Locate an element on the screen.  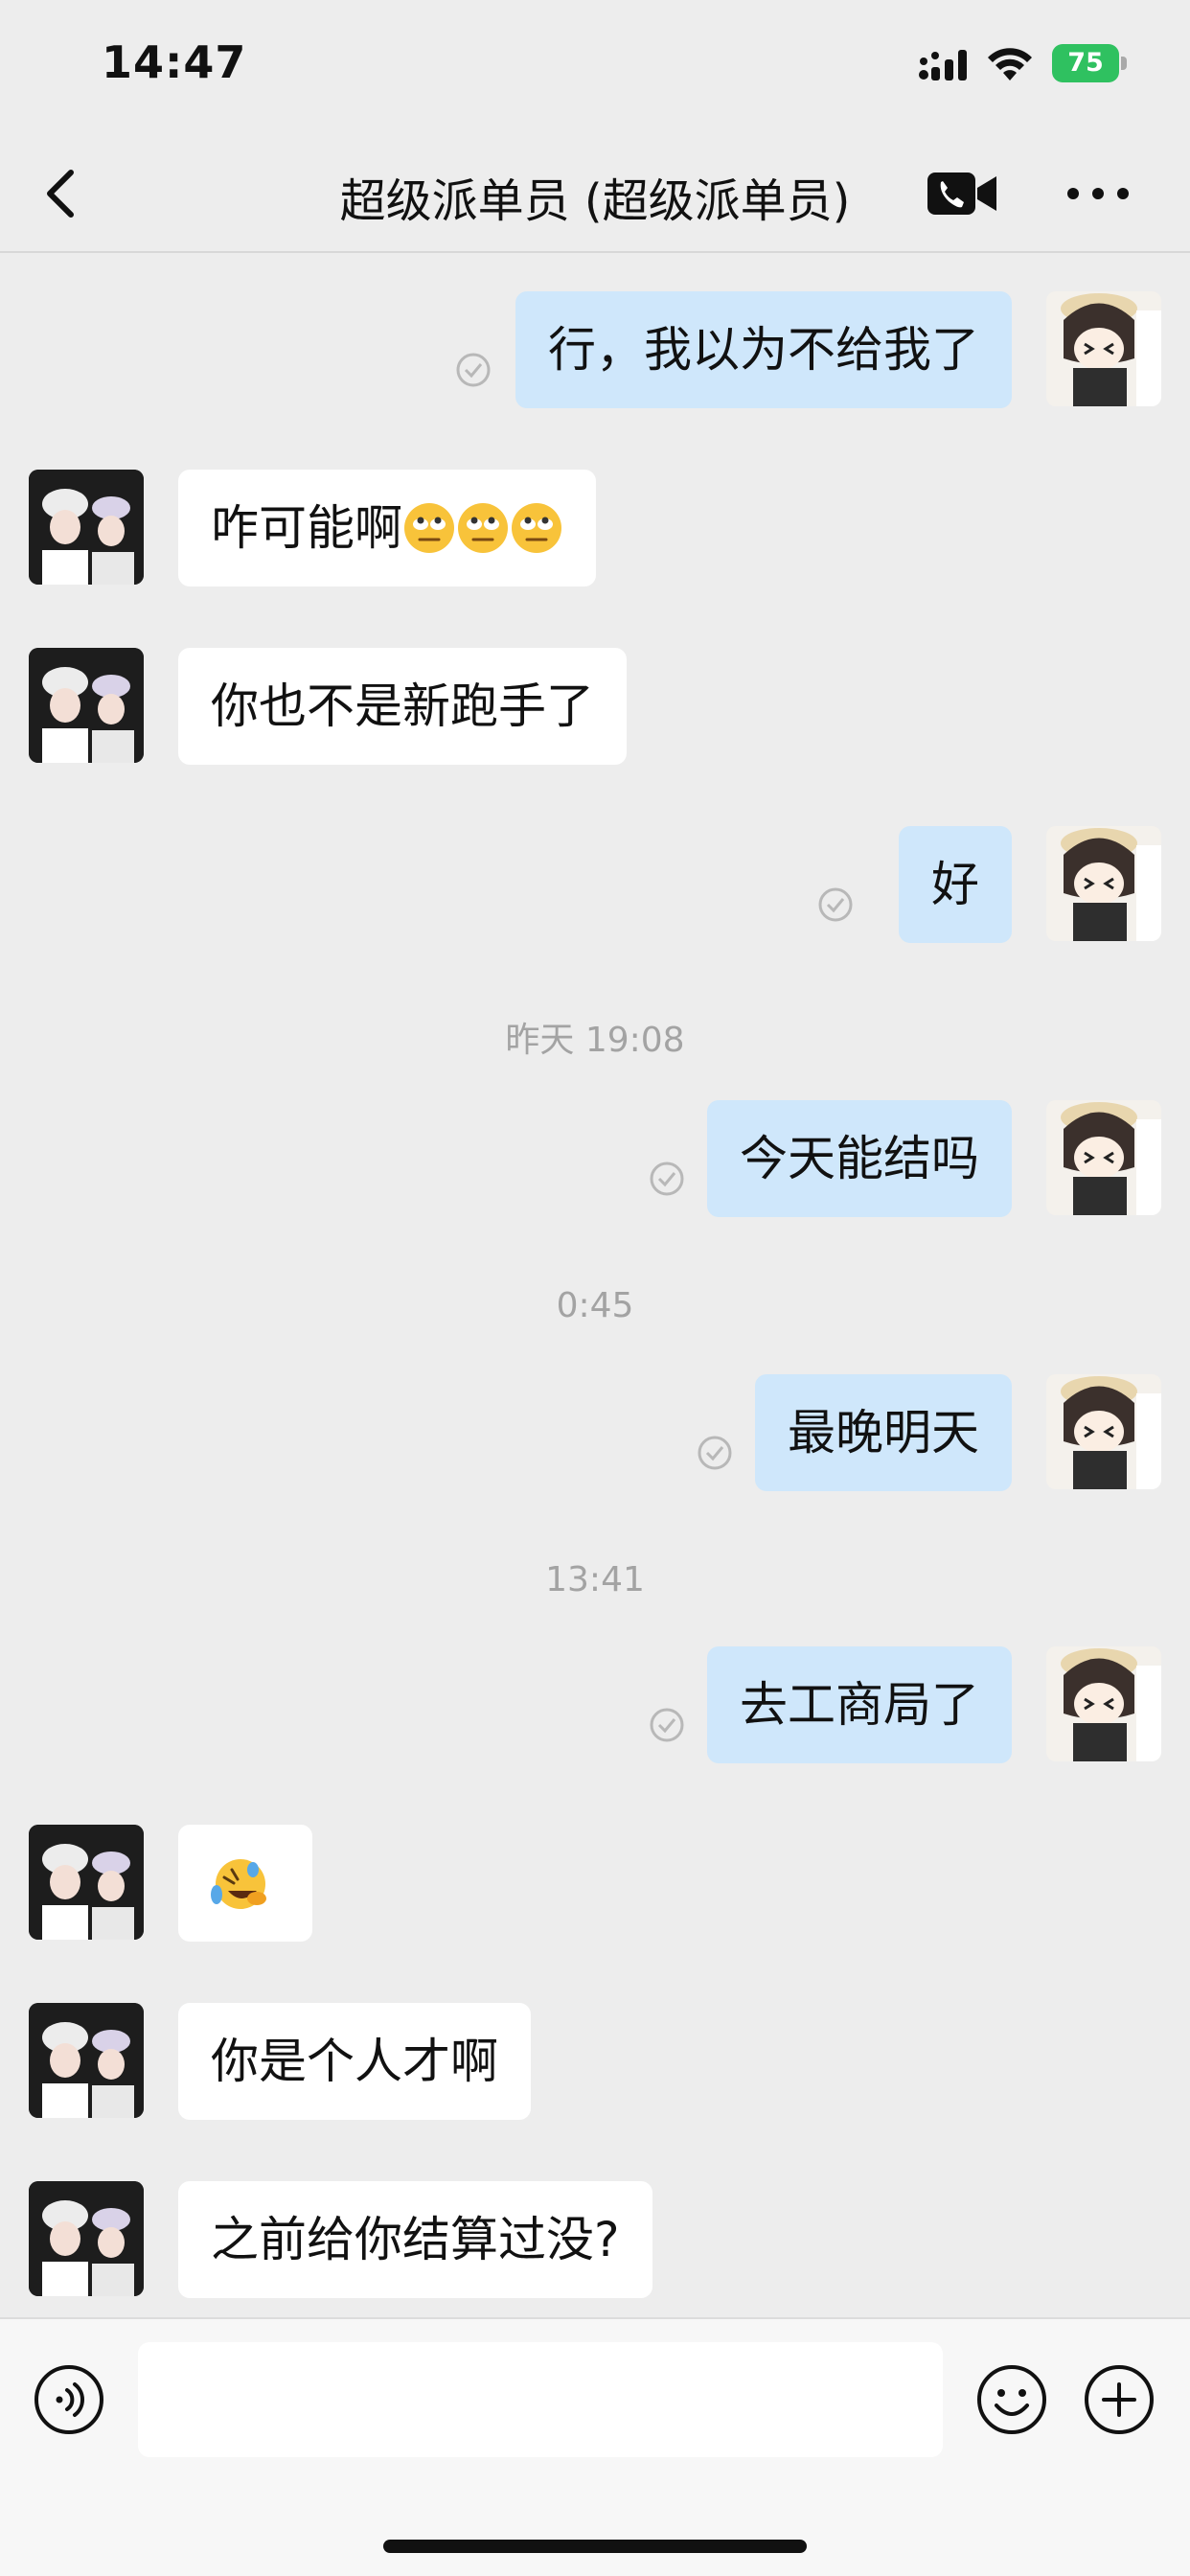
message-bubble: 咋可能啊 is located at coordinates (387, 528).